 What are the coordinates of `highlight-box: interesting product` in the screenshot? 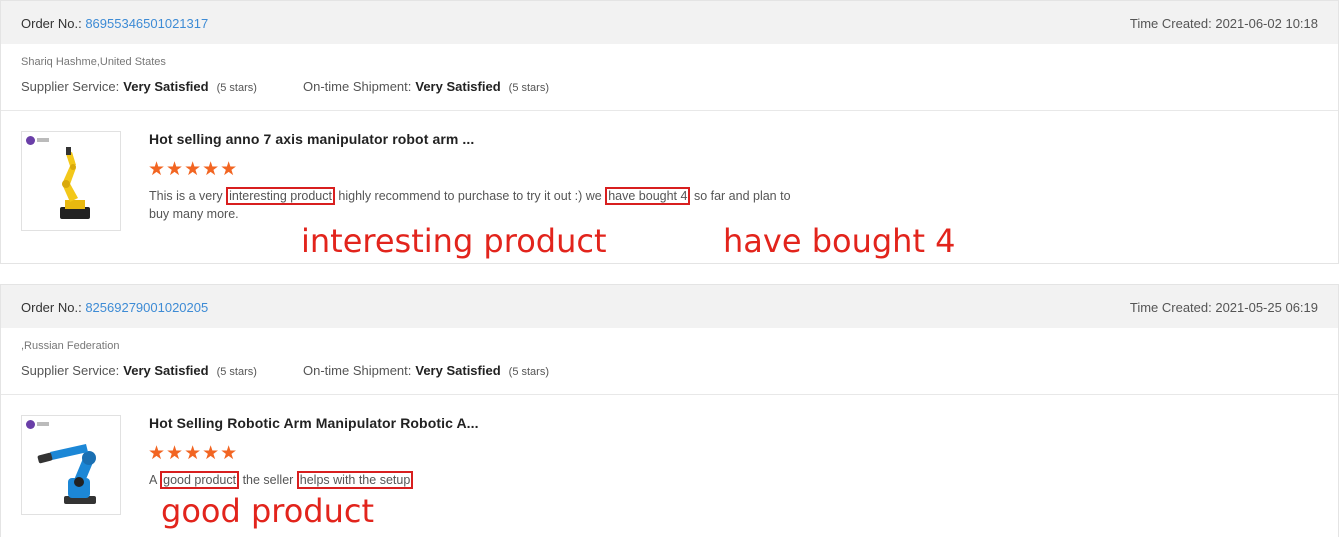 It's located at (280, 196).